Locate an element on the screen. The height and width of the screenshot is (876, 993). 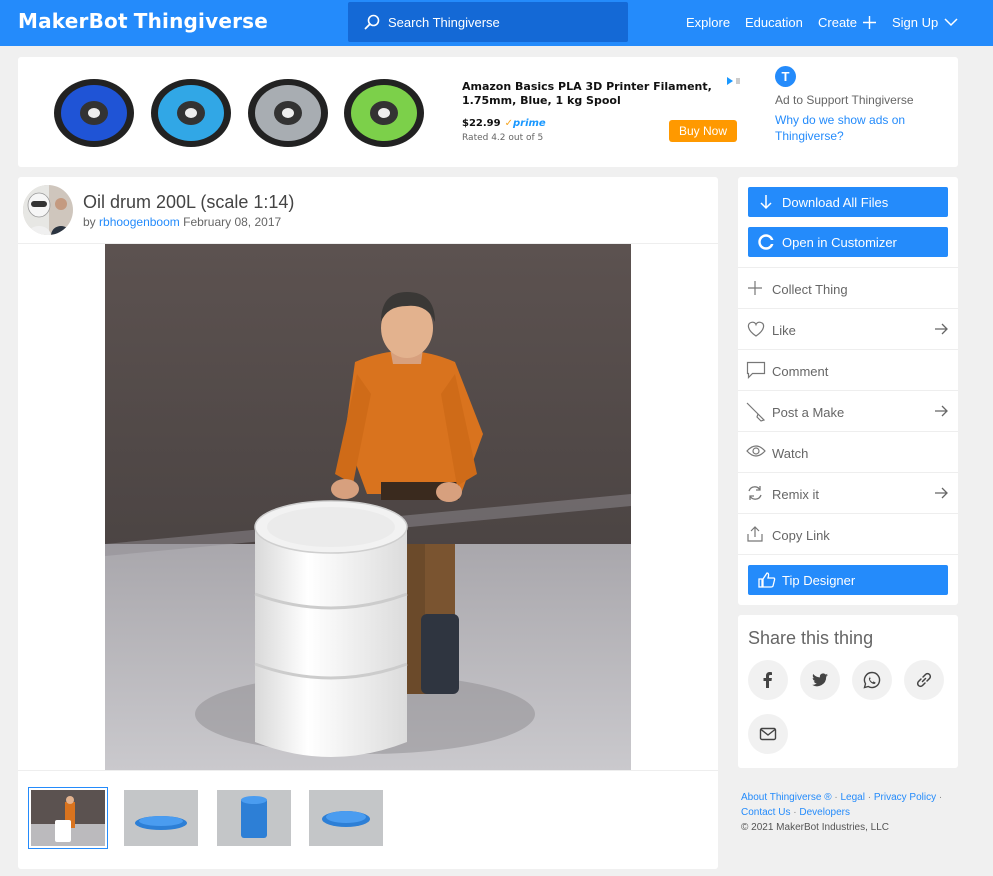
divider is located at coordinates (368, 770).